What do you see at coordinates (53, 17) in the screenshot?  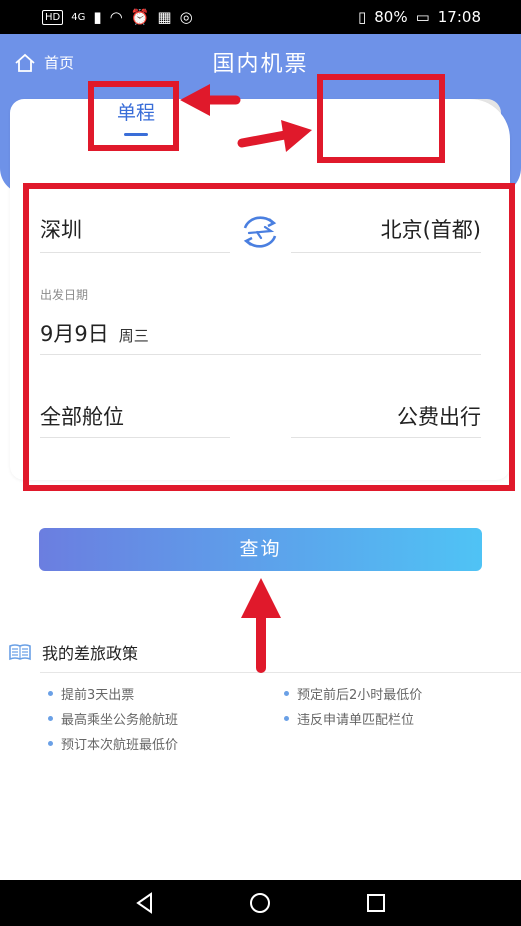 I see `hd-badge: HD` at bounding box center [53, 17].